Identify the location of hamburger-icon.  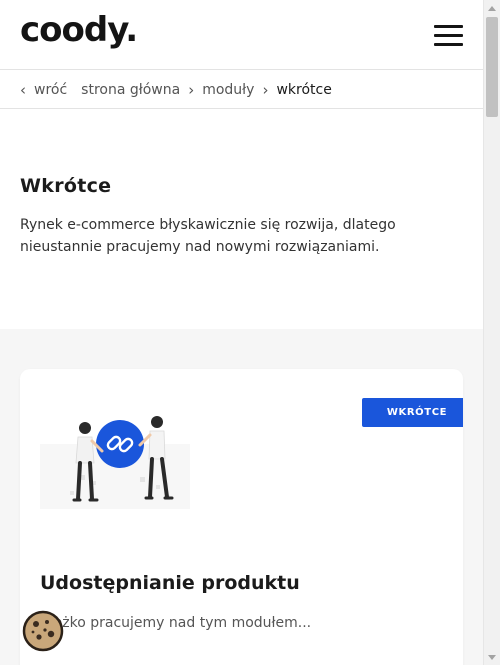
(449, 36).